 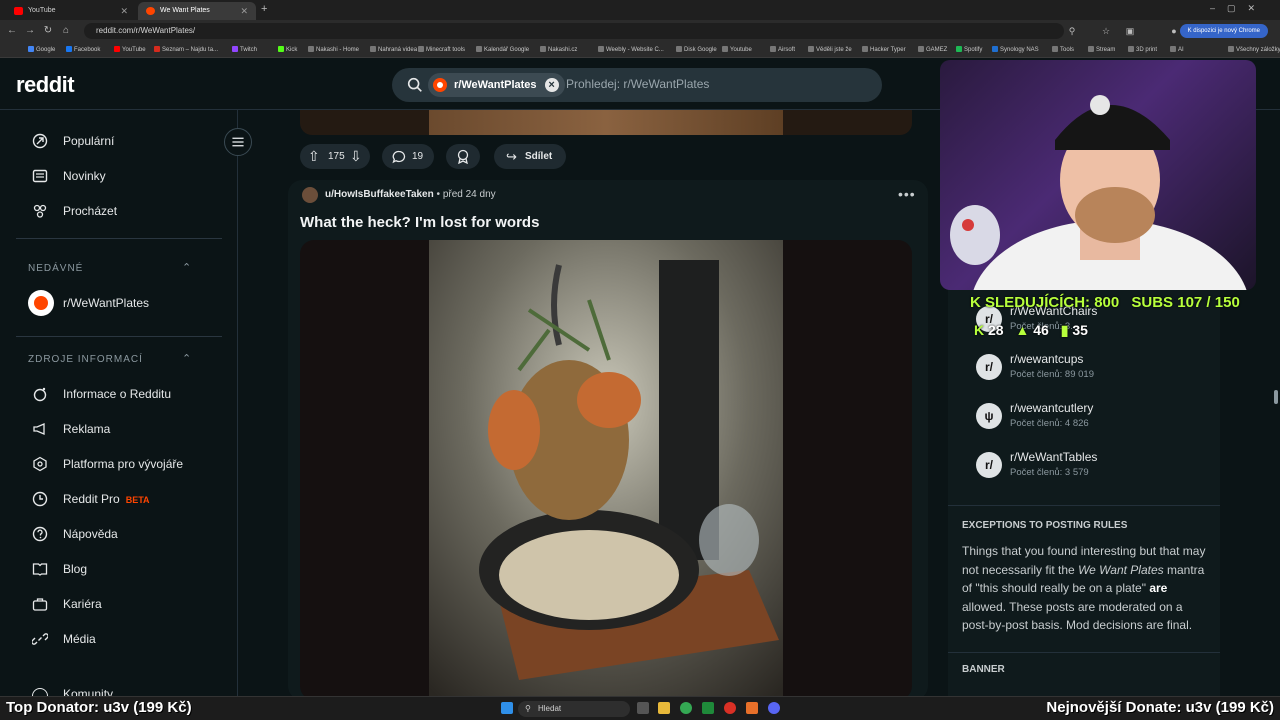 I want to click on excel-icon, so click(x=708, y=708).